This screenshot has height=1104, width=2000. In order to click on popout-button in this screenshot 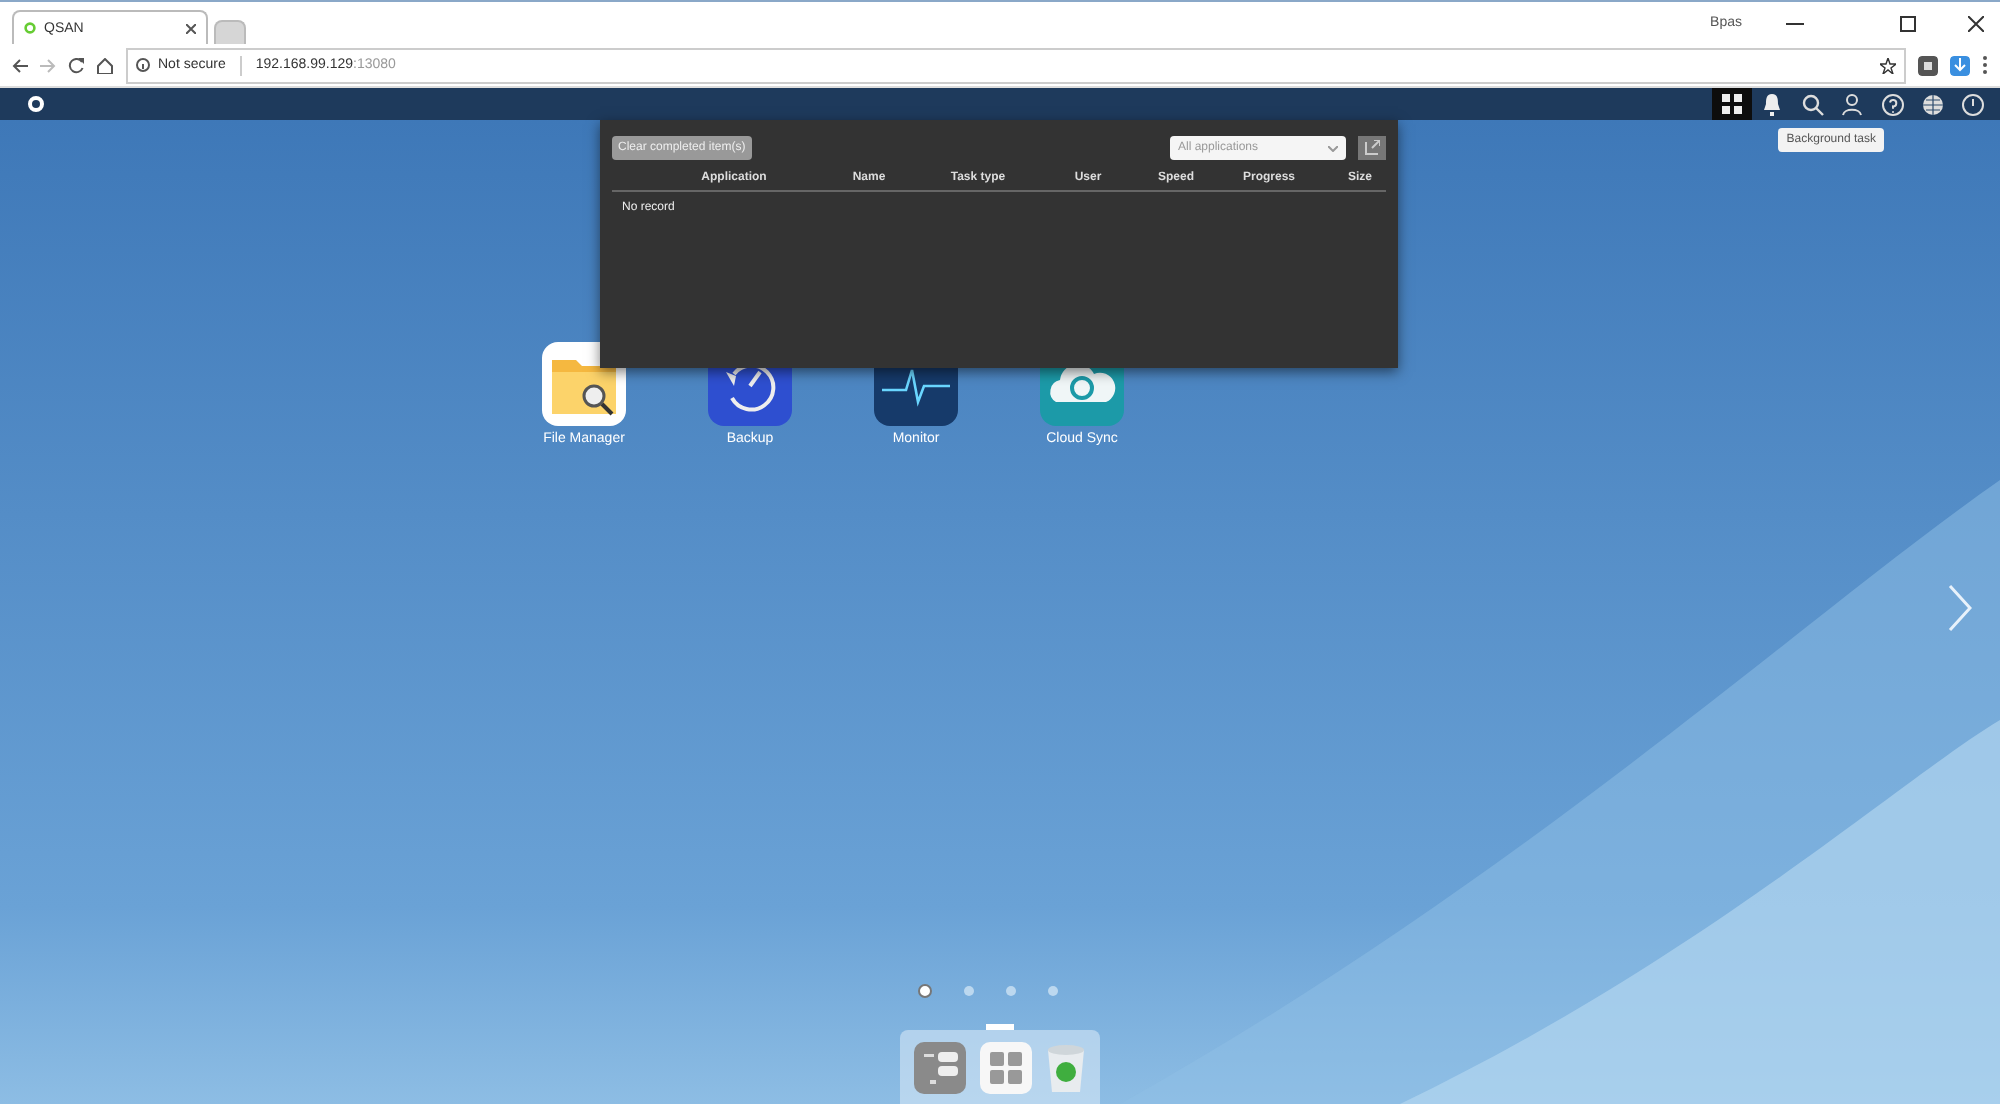, I will do `click(1372, 148)`.